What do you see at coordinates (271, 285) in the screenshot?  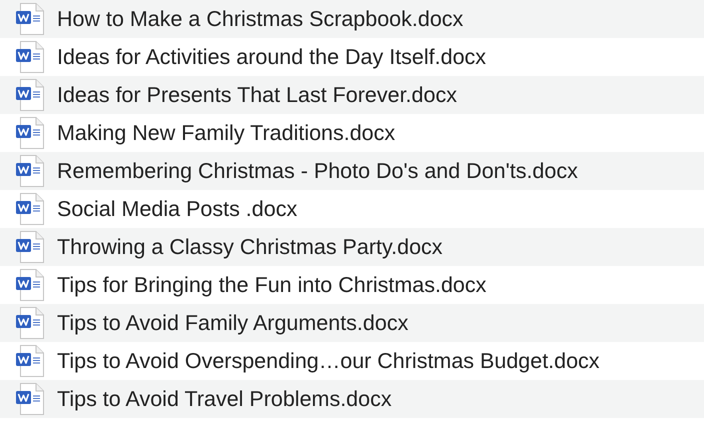 I see `file-name: Tips for Bringing the Fun into Christmas.docx` at bounding box center [271, 285].